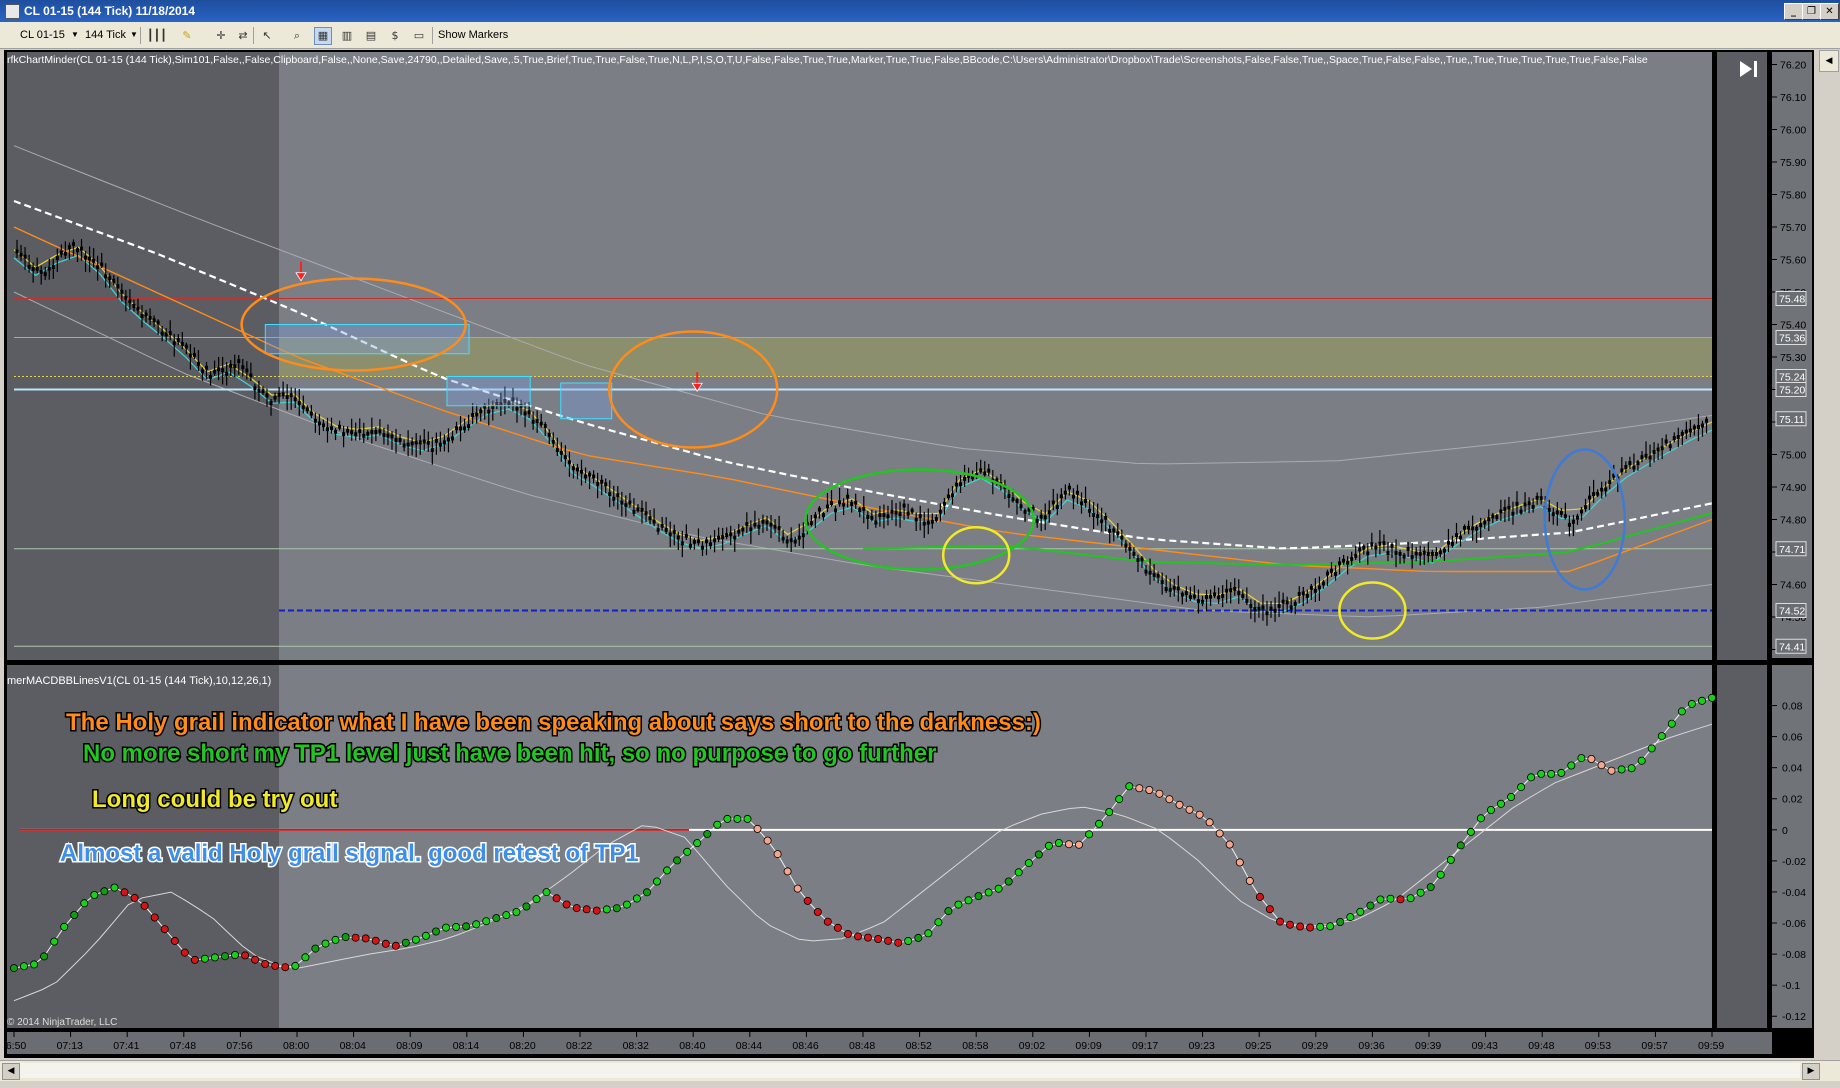  Describe the element at coordinates (692, 1046) in the screenshot. I see `time-tick-label: 08:40` at that location.